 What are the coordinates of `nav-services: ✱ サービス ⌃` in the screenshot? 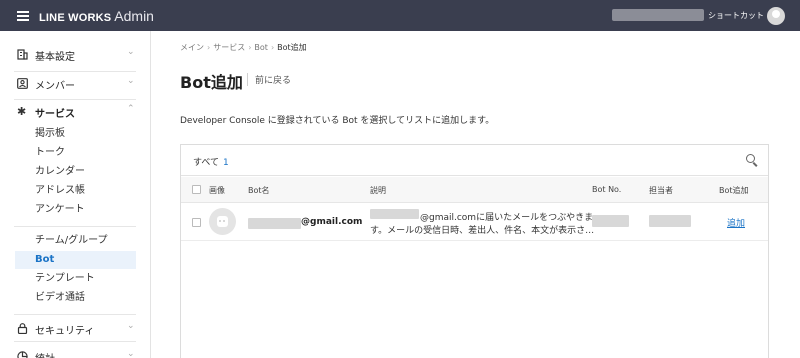 It's located at (75, 111).